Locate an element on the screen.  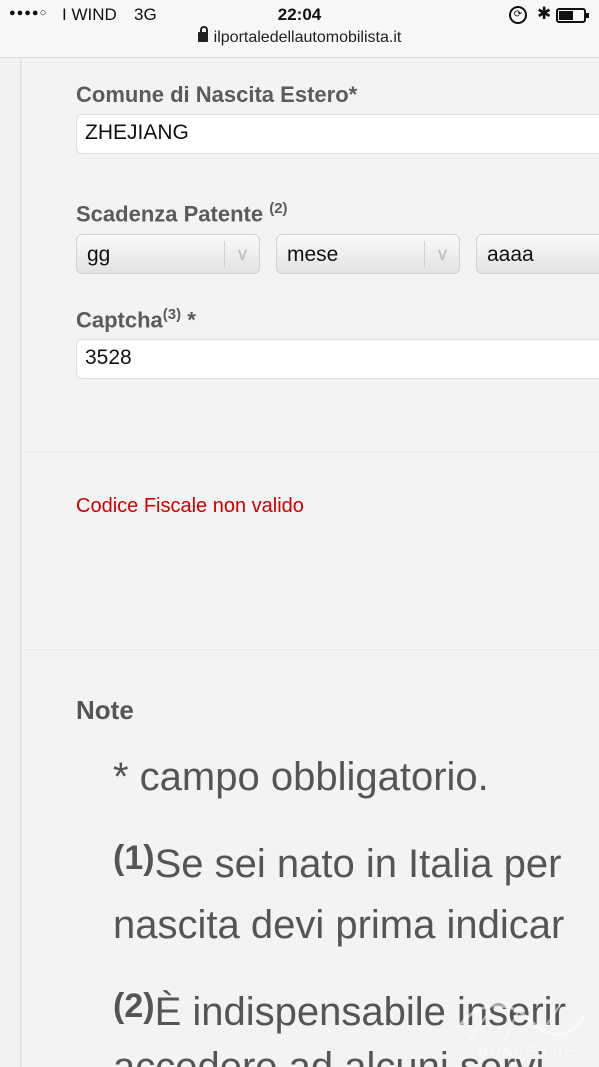
day-select-value: gg is located at coordinates (99, 254).